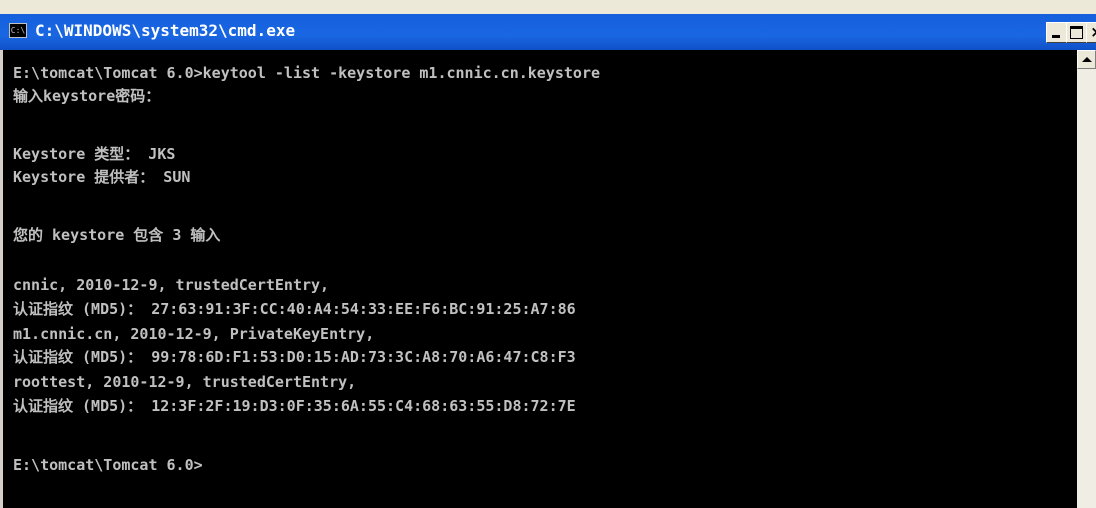  What do you see at coordinates (87, 96) in the screenshot?
I see `console-line: 输入keystore密码：` at bounding box center [87, 96].